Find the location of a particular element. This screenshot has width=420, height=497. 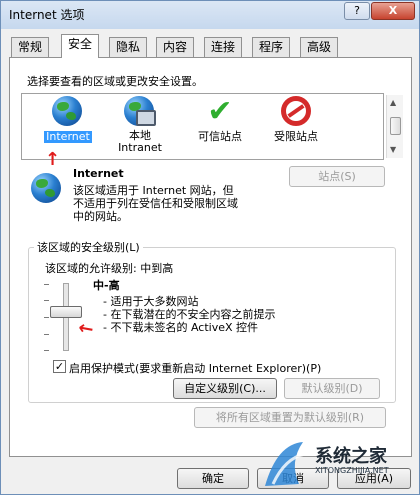

zone-restricted-sites: 受限站点 is located at coordinates (296, 126).